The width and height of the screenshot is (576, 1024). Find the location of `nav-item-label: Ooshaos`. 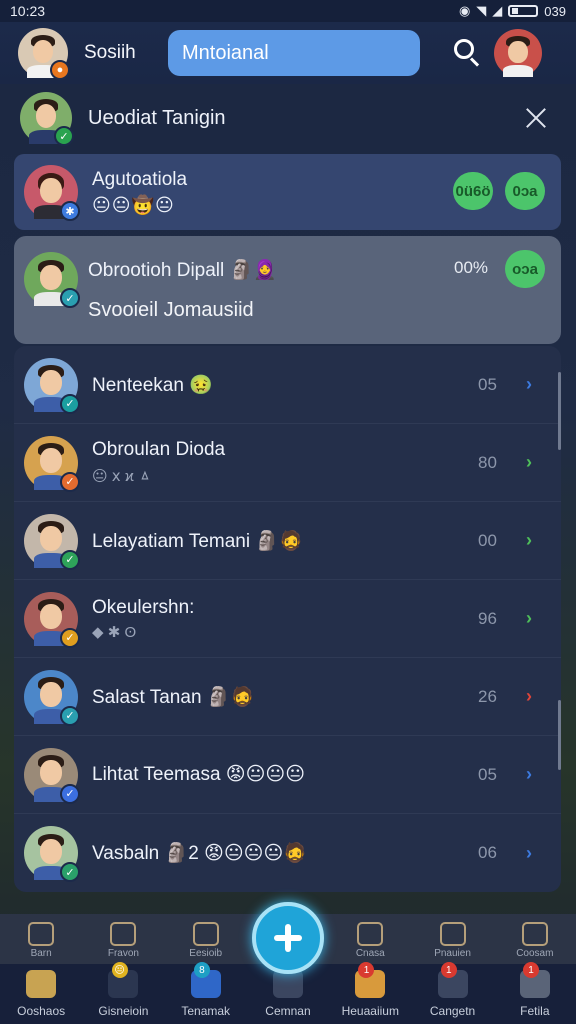

nav-item-label: Ooshaos is located at coordinates (41, 1011).